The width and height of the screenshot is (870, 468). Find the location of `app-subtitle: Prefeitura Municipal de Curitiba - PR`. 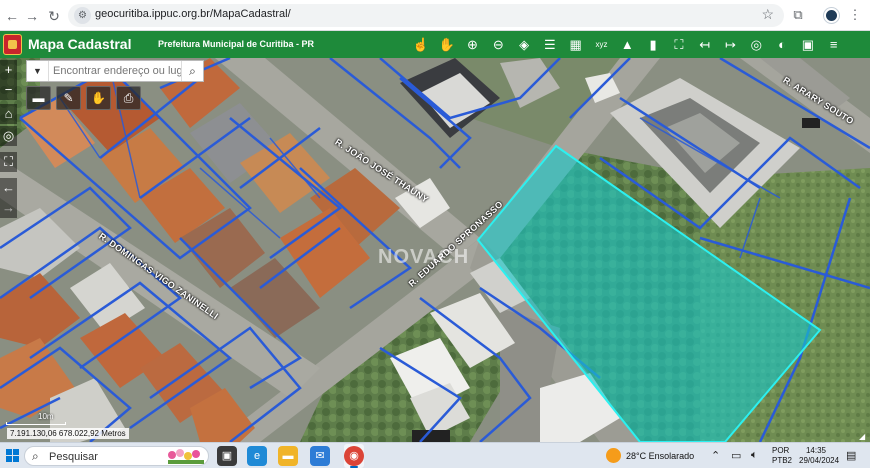

app-subtitle: Prefeitura Municipal de Curitiba - PR is located at coordinates (236, 44).